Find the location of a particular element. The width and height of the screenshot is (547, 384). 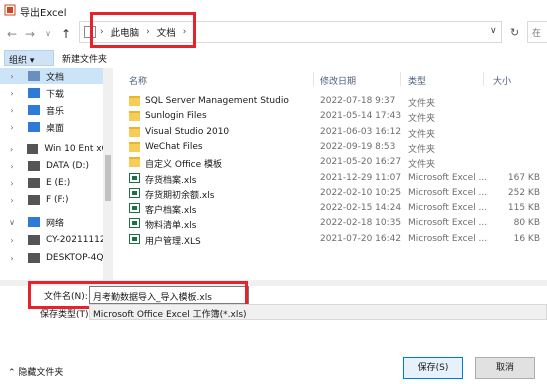

save-type-select: Microsoft Office Excel 工作簿(*.xls) is located at coordinates (318, 312).